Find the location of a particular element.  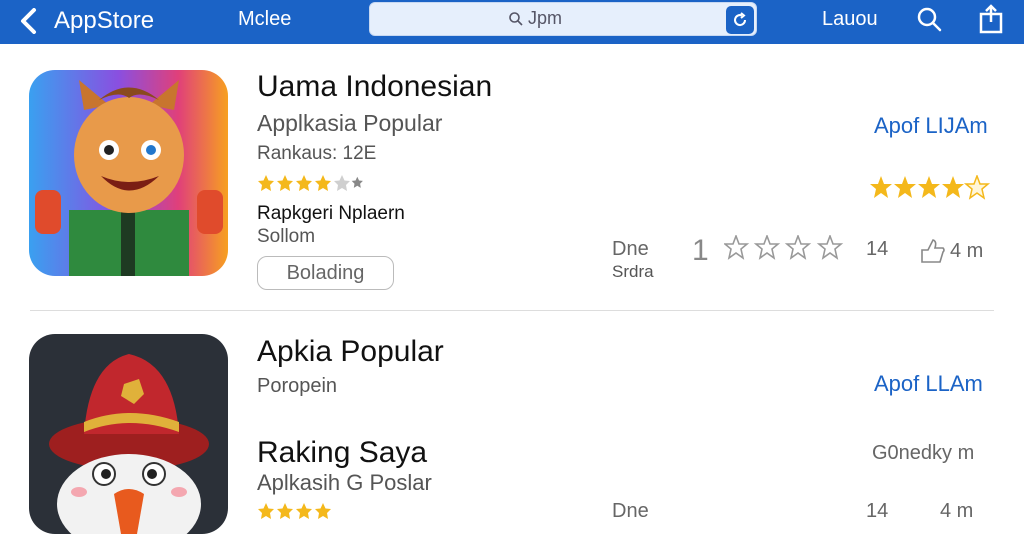

nav-left-text: Mclee is located at coordinates (264, 19).